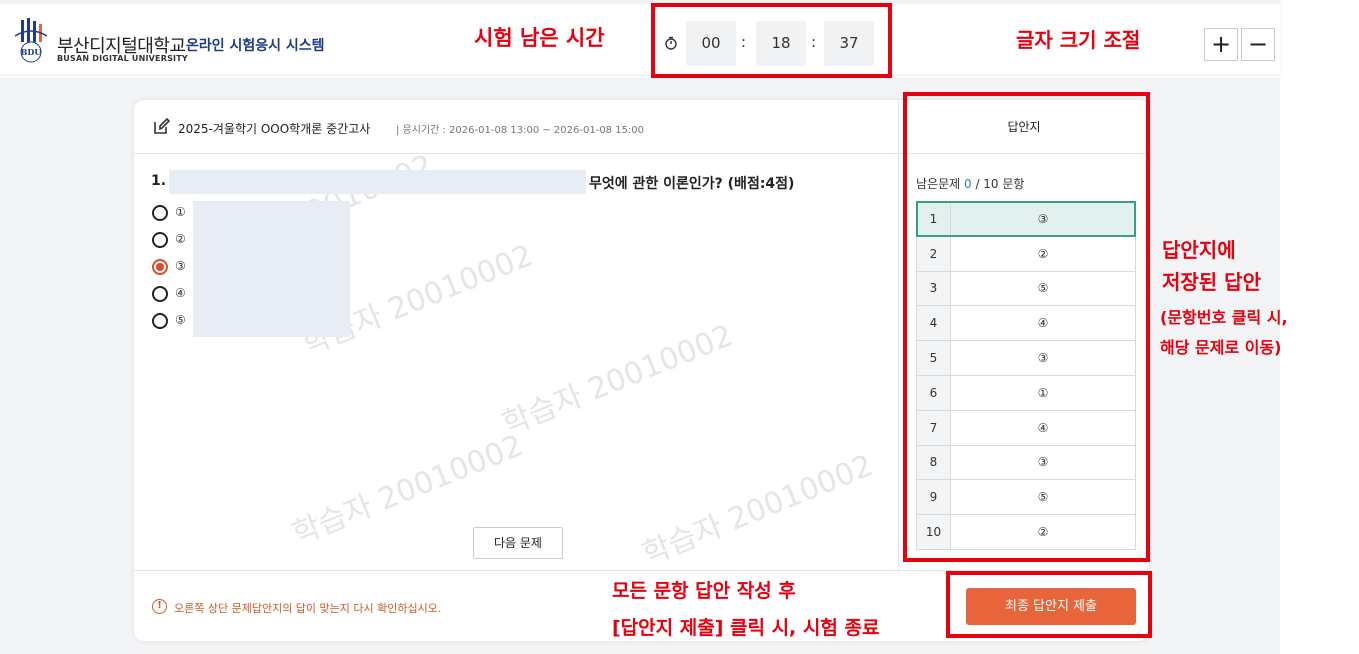  What do you see at coordinates (1211, 282) in the screenshot?
I see `annotation-answer-sheet-2: 저장된 답안` at bounding box center [1211, 282].